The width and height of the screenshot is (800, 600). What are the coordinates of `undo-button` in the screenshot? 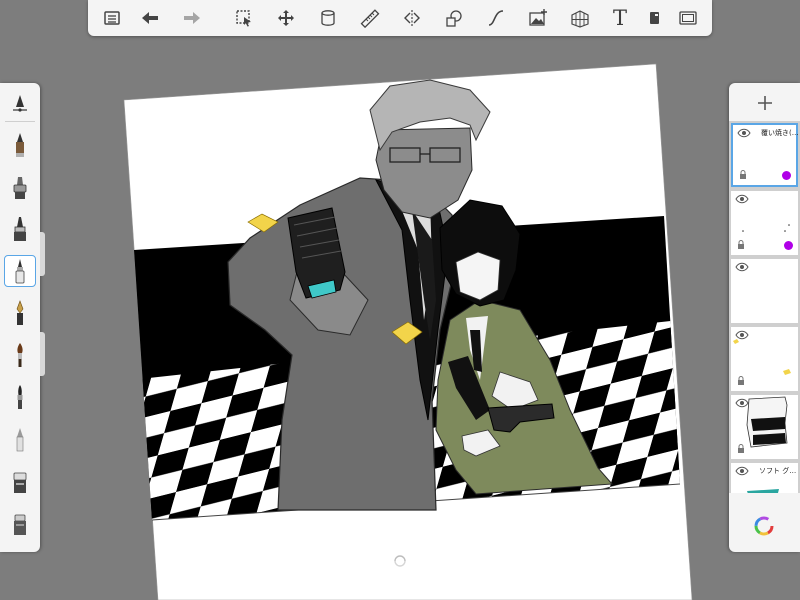 It's located at (150, 18).